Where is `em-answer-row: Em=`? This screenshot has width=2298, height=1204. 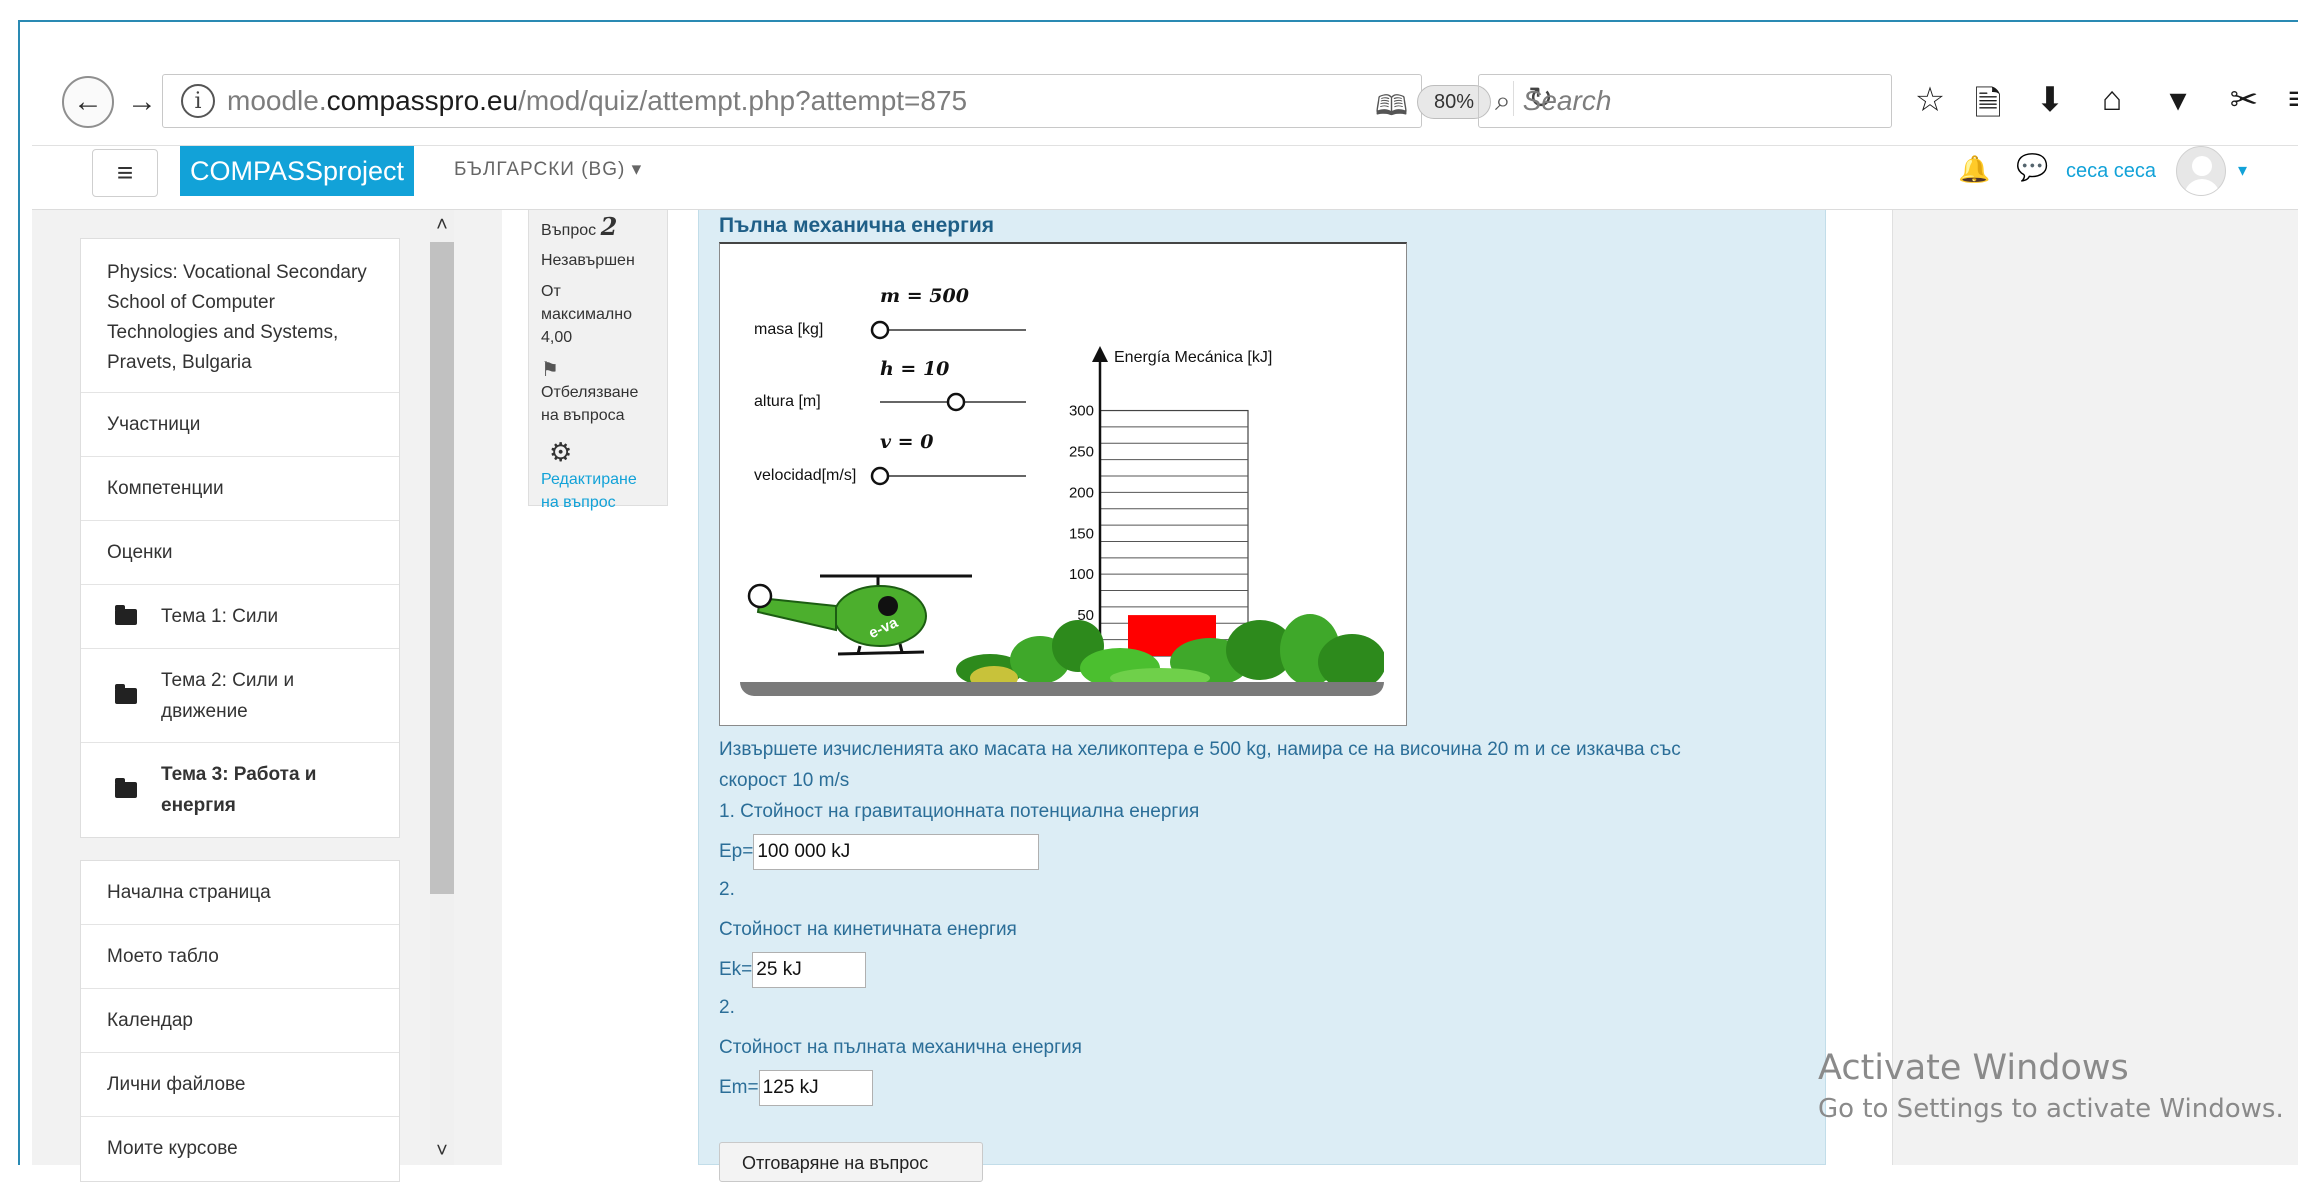
em-answer-row: Em= is located at coordinates (796, 1088).